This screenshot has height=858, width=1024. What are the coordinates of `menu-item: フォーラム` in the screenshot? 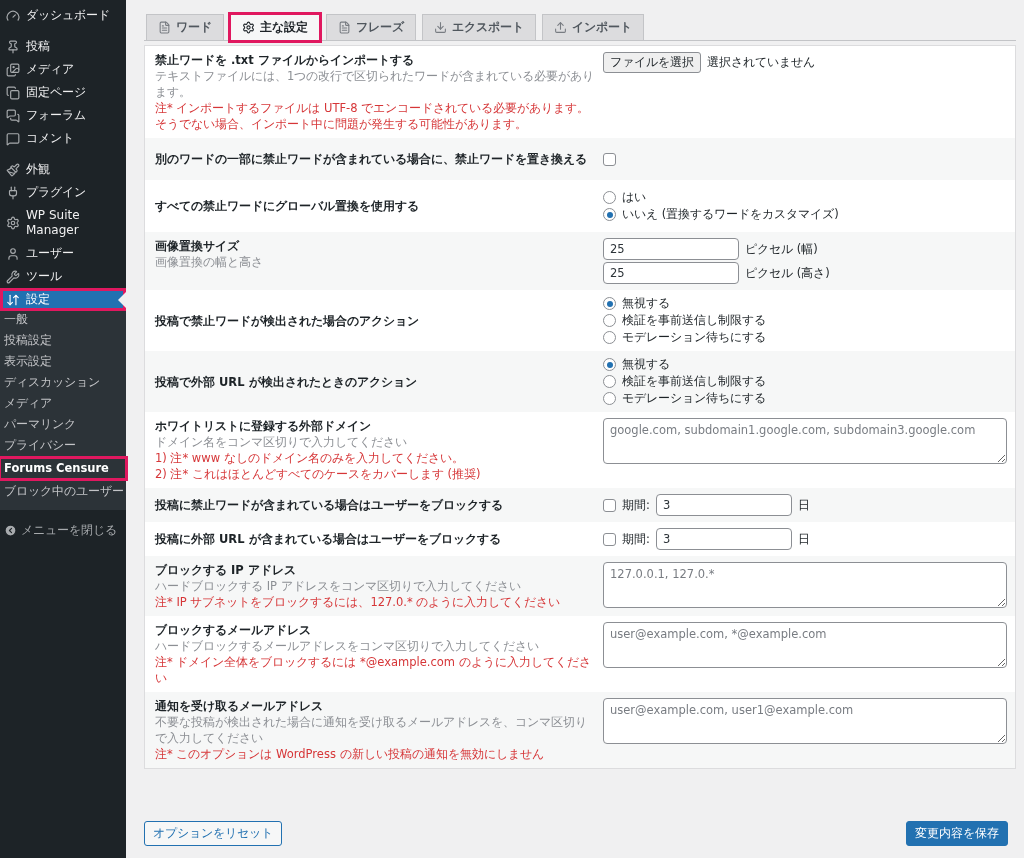 It's located at (63, 115).